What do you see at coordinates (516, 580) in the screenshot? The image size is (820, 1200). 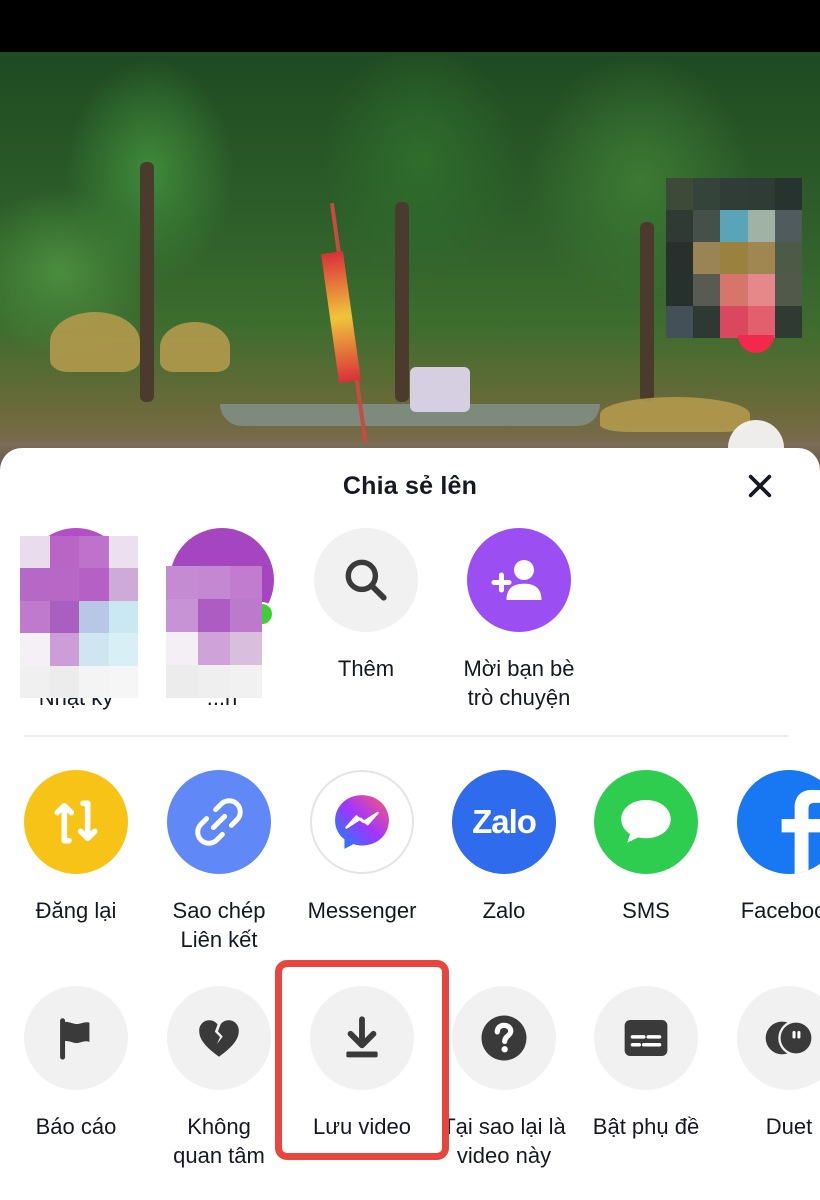 I see `add-friend-icon` at bounding box center [516, 580].